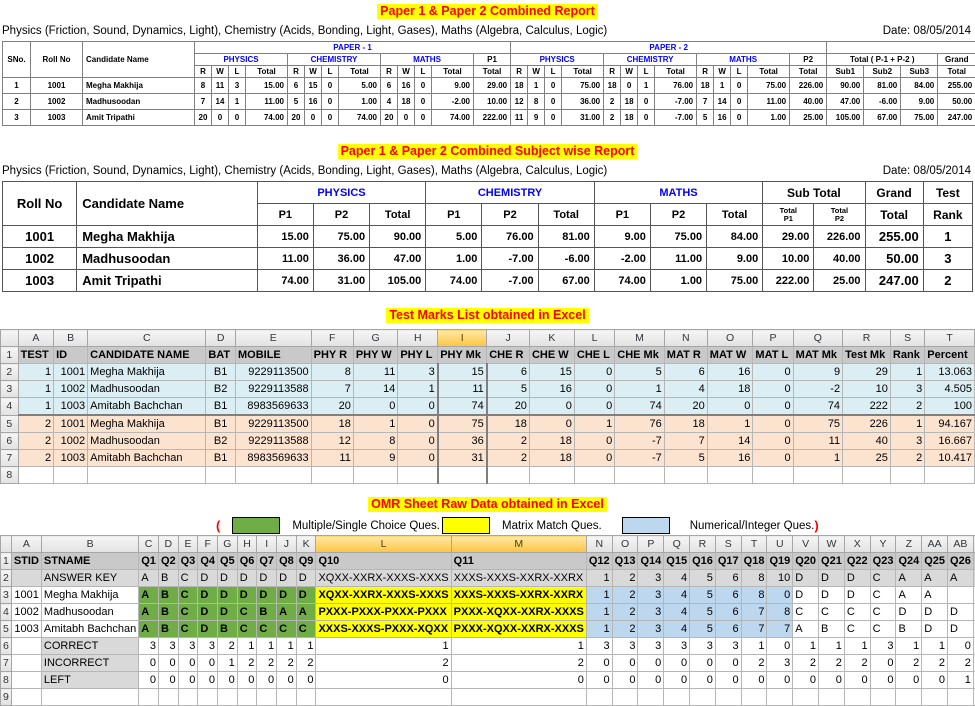 The image size is (975, 706). I want to click on cell: 4, so click(685, 389).